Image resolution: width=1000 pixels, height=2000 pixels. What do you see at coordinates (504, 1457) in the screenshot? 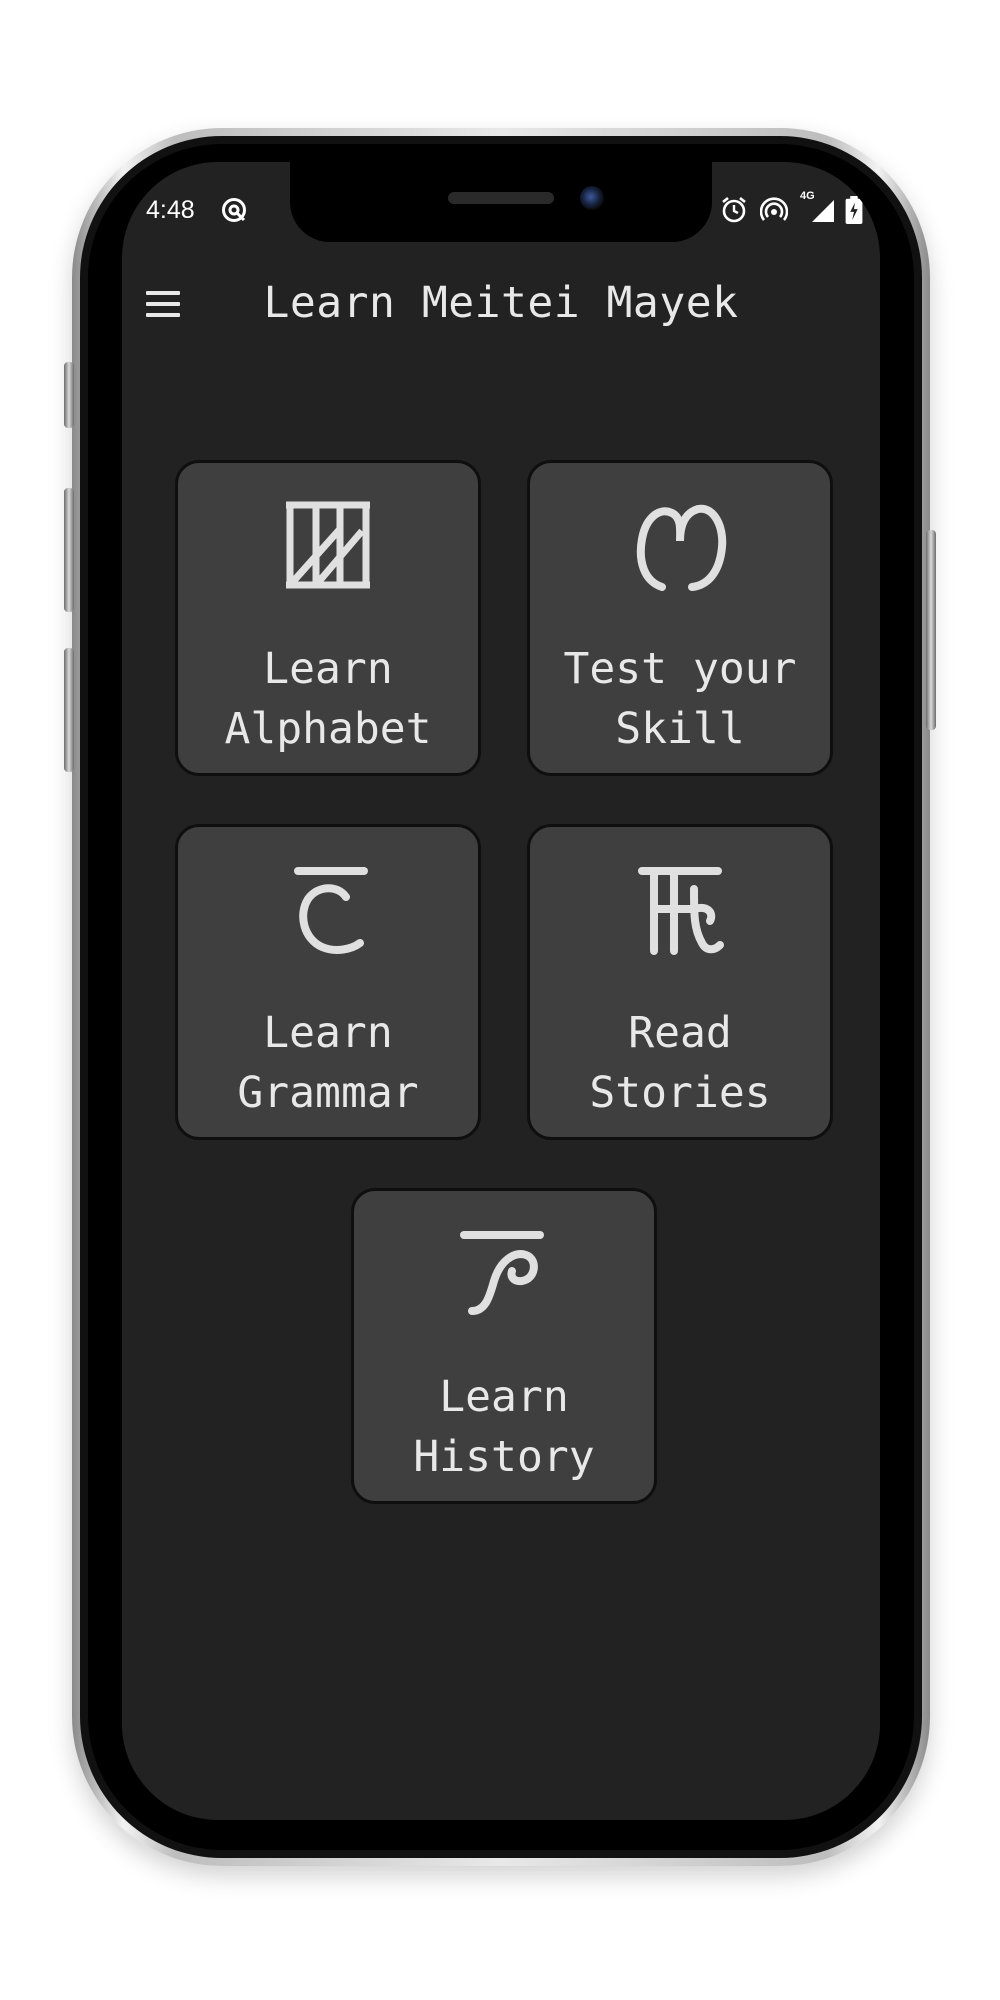
I see `card-label-line2: History` at bounding box center [504, 1457].